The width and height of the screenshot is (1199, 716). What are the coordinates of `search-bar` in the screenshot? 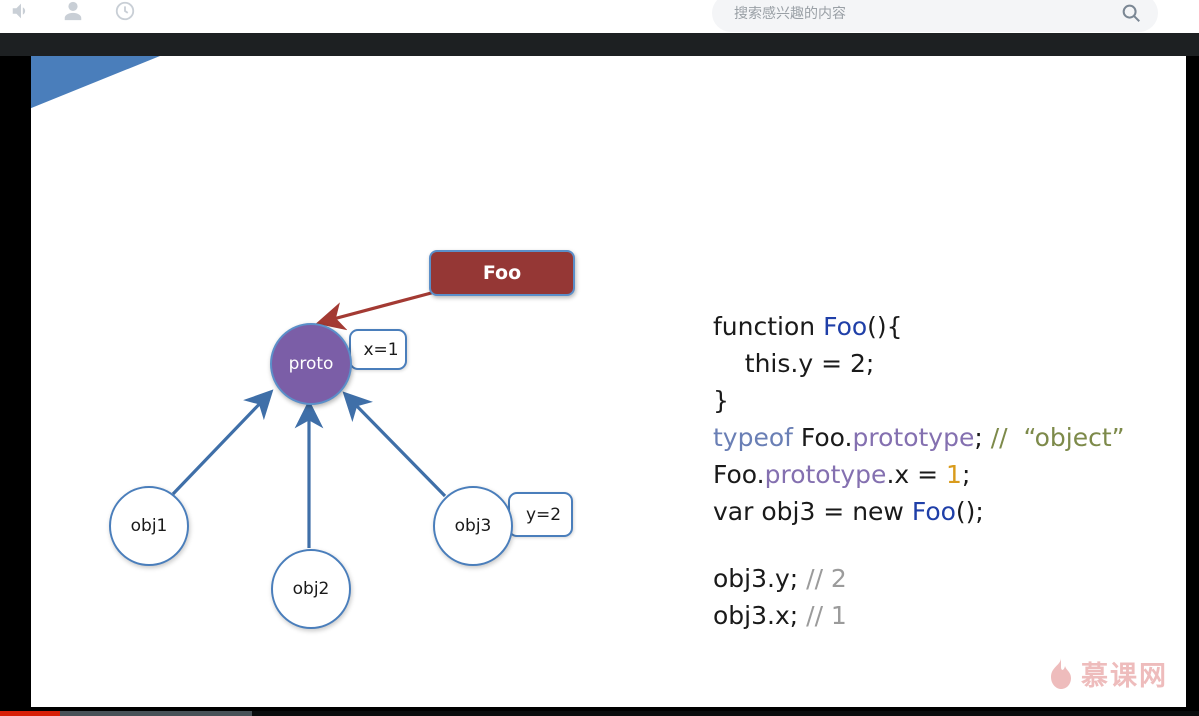 It's located at (935, 16).